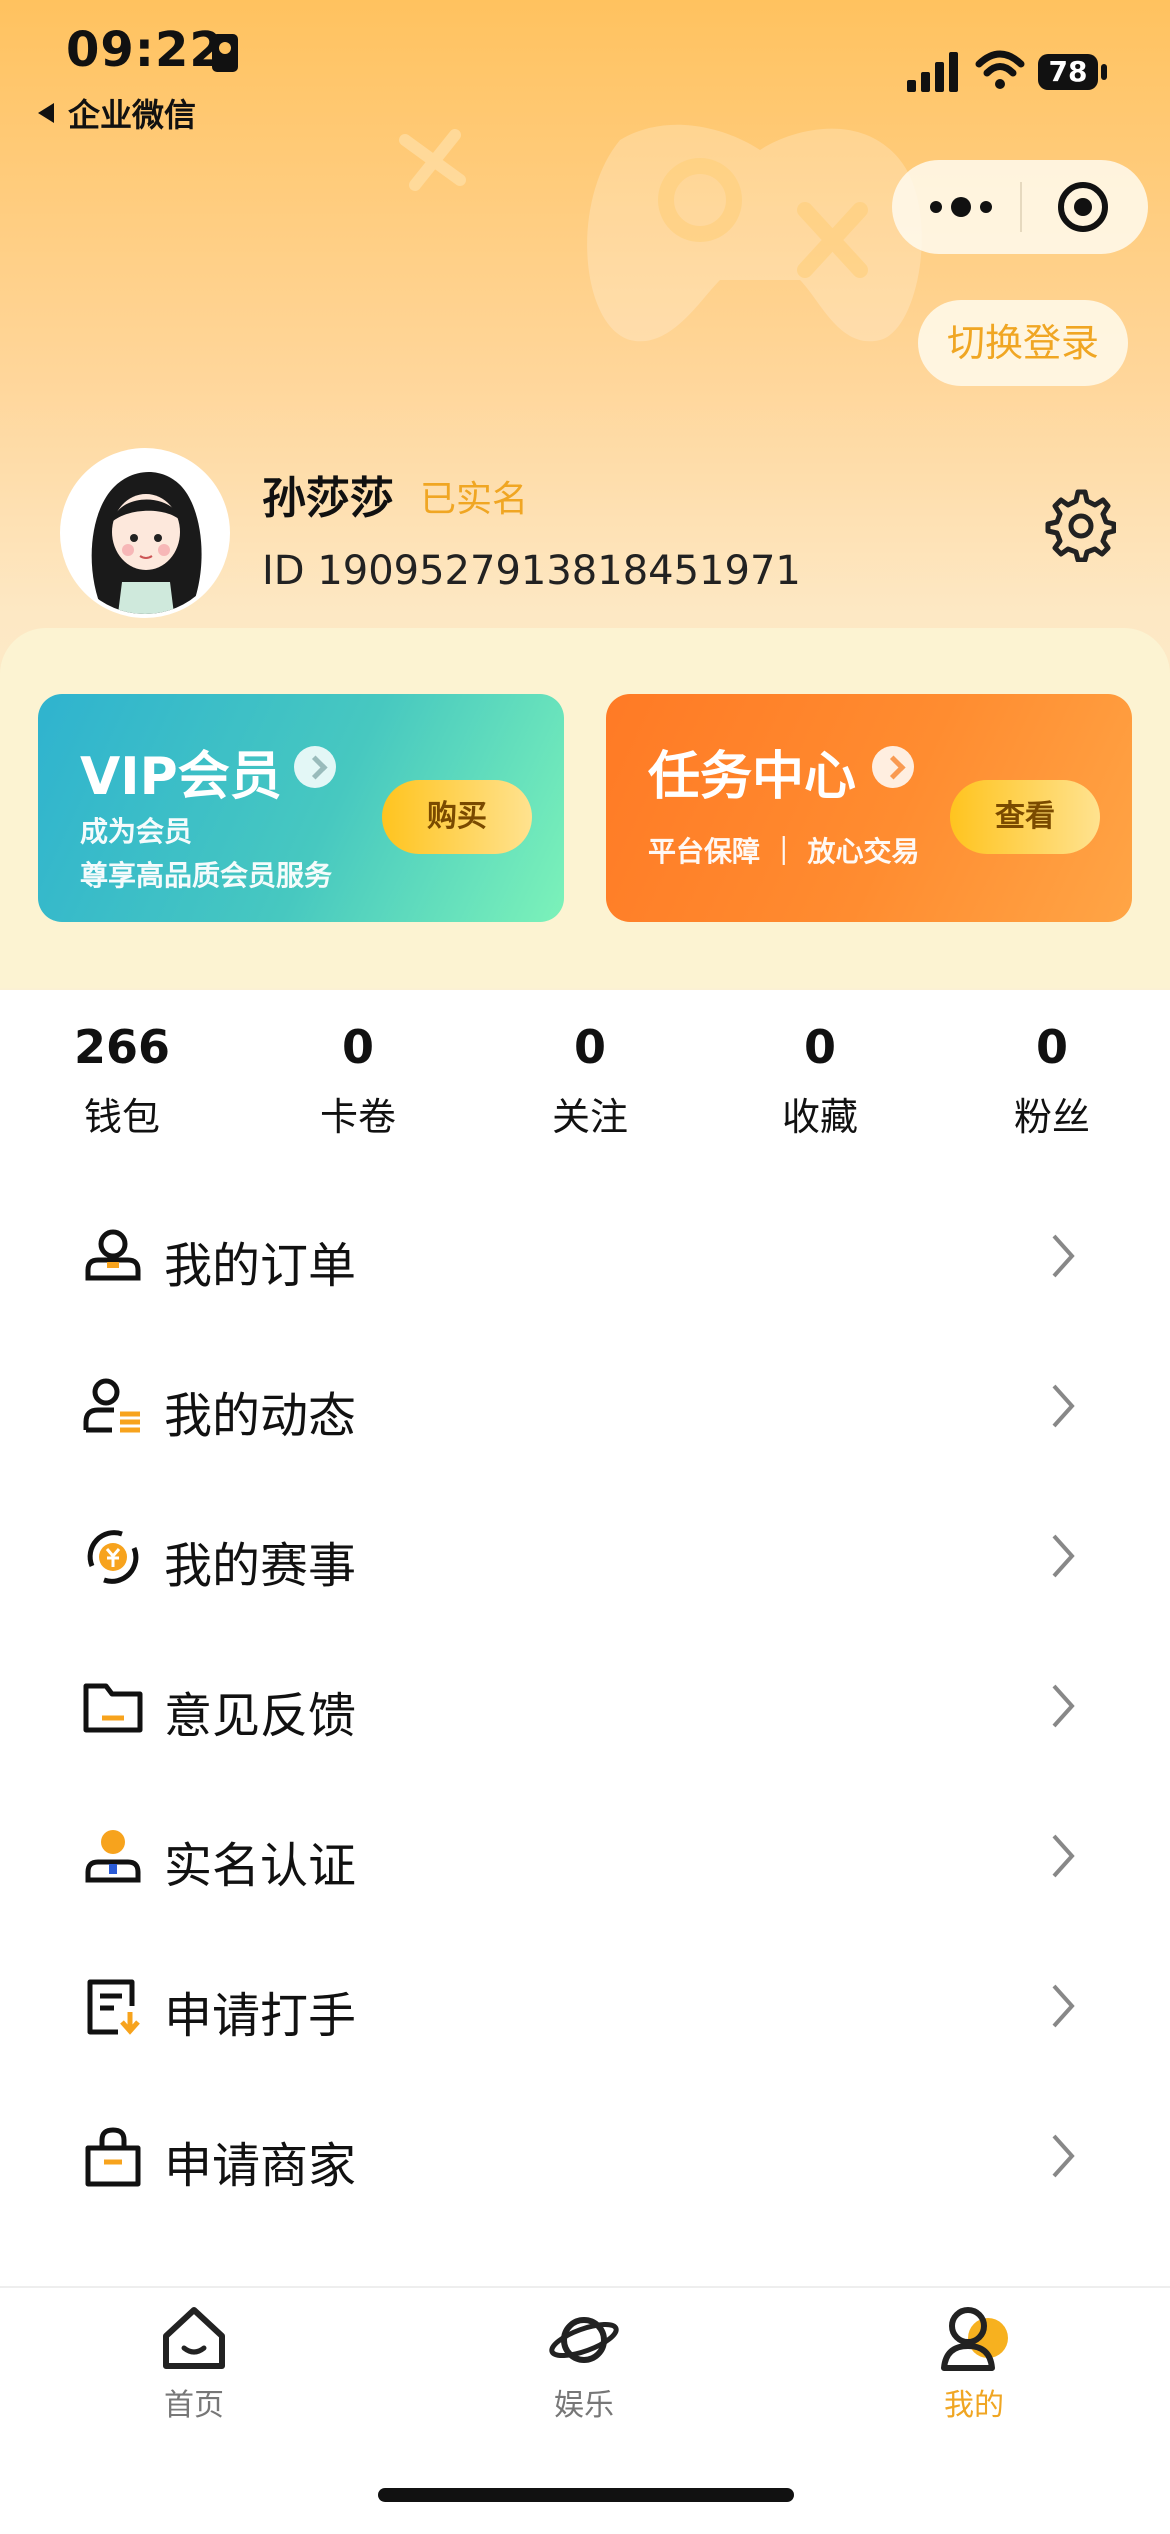  I want to click on stat-value: 266, so click(122, 1047).